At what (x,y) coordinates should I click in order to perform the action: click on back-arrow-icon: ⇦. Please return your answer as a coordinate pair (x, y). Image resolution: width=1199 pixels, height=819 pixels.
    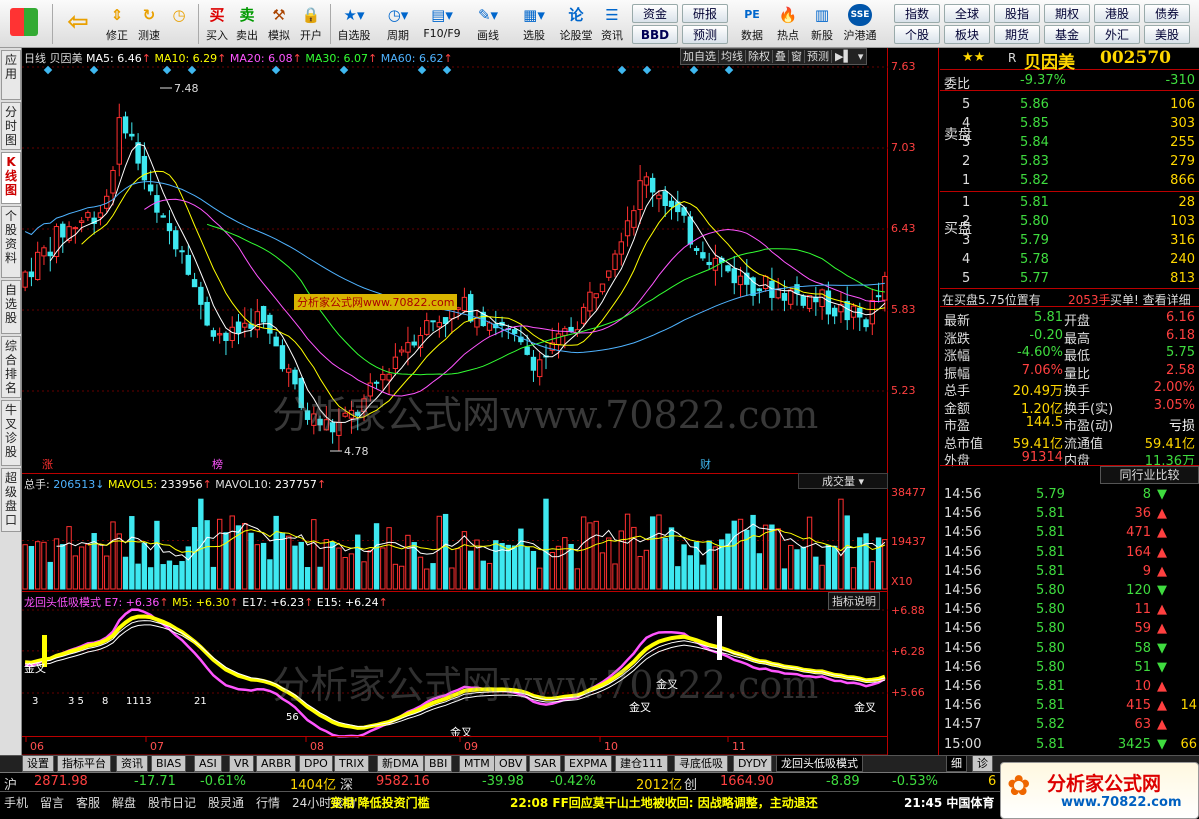
    Looking at the image, I should click on (78, 24).